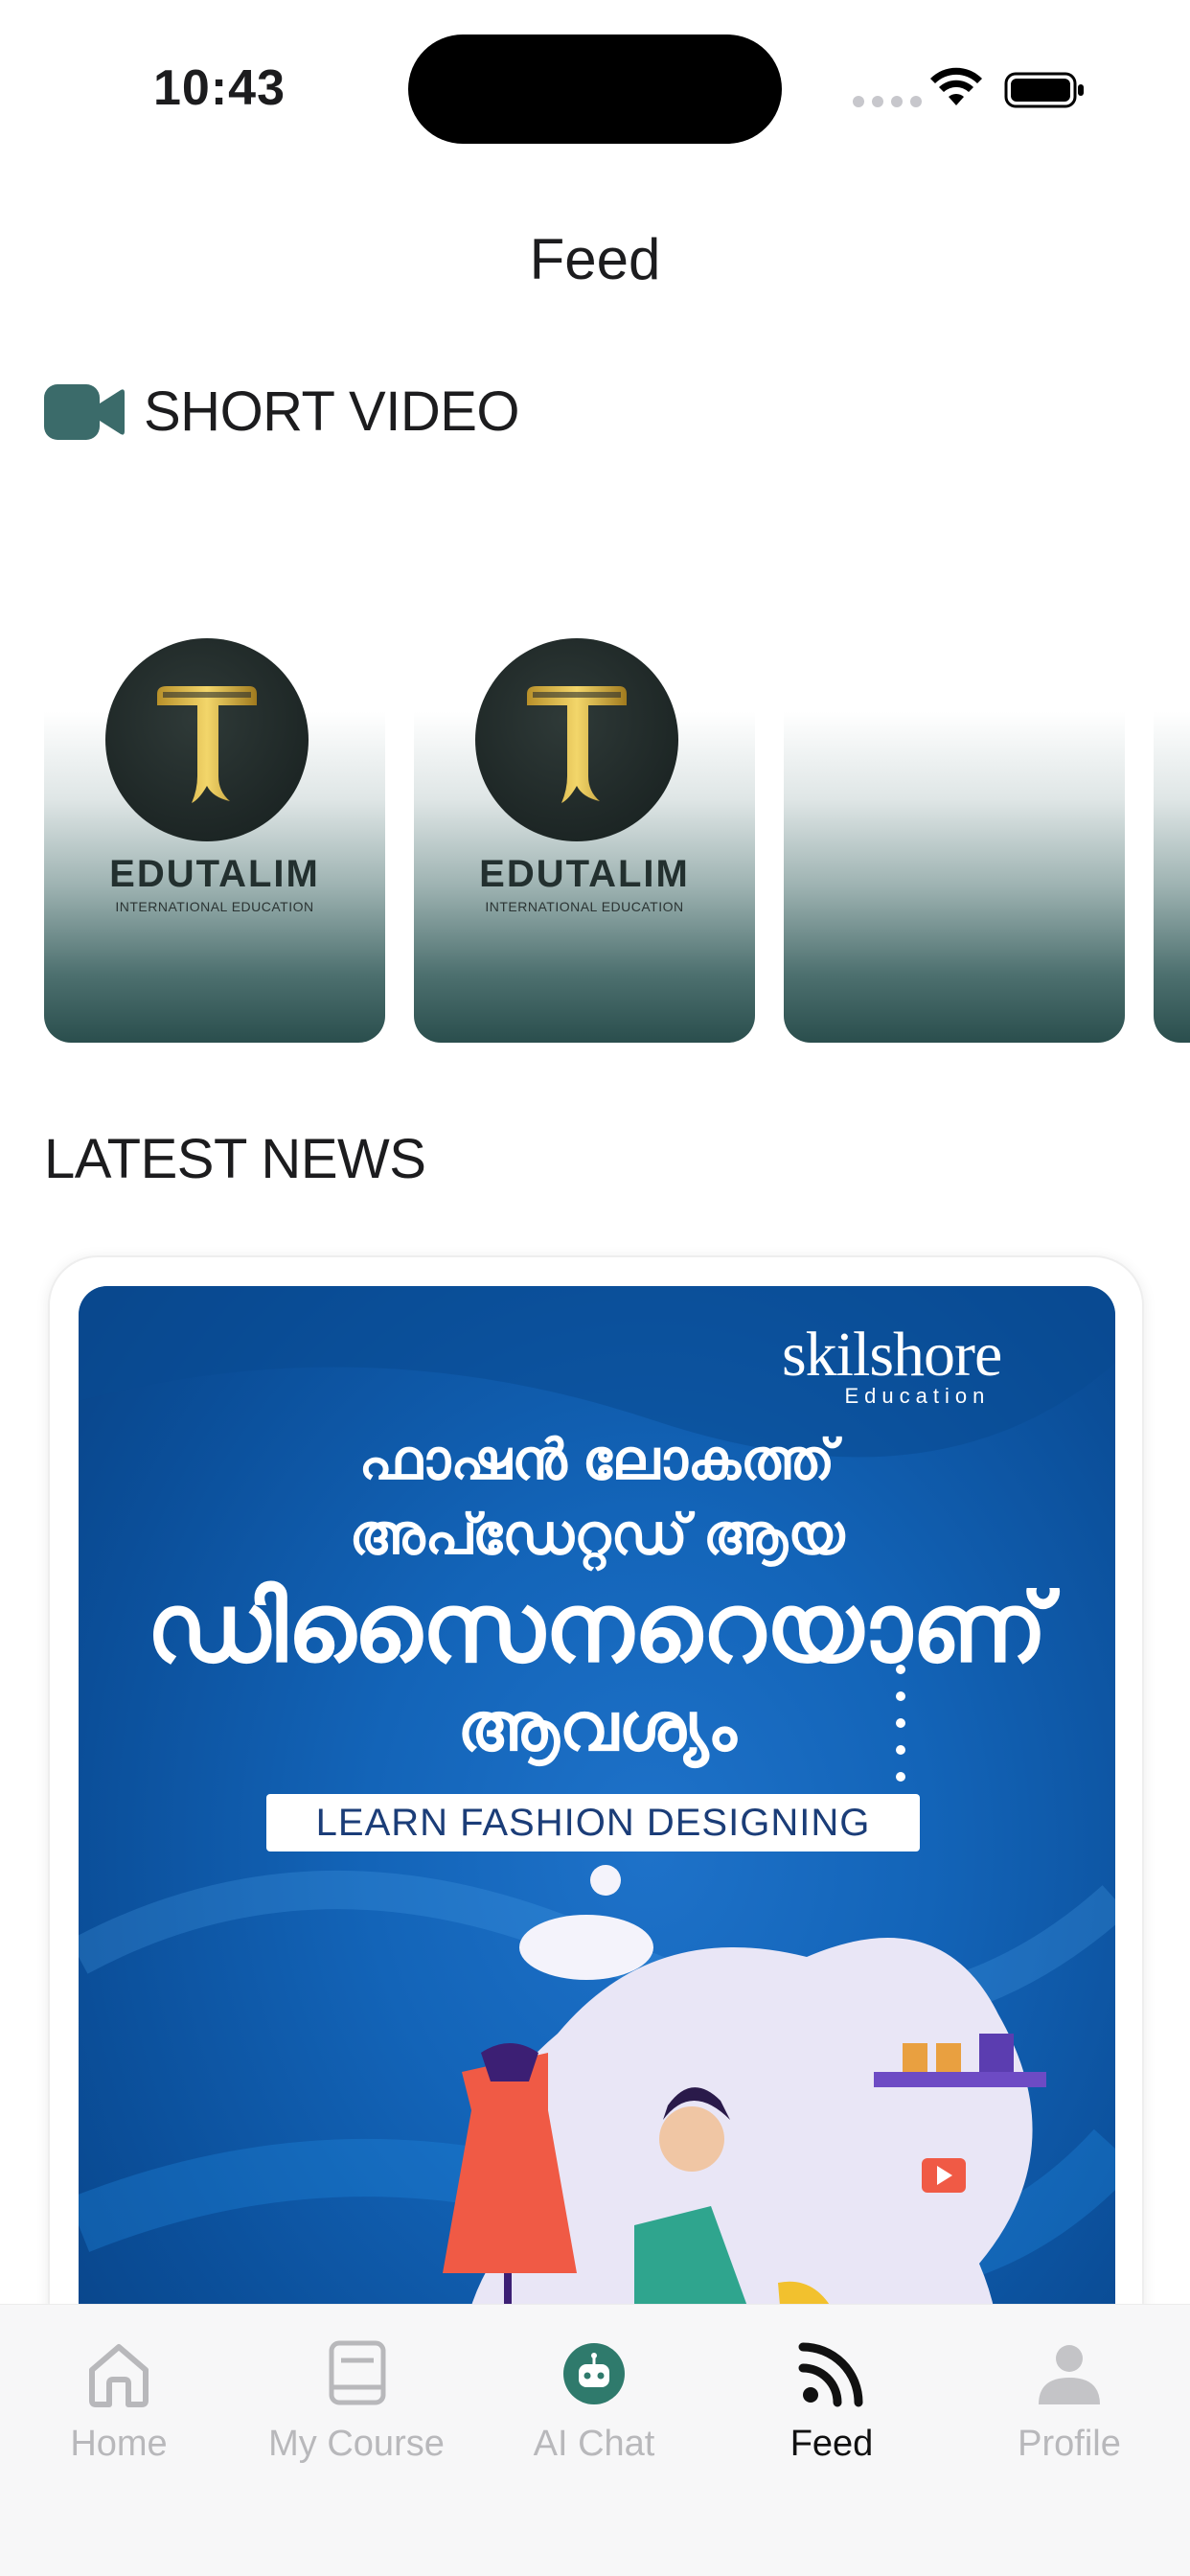 The width and height of the screenshot is (1190, 2576). Describe the element at coordinates (593, 1823) in the screenshot. I see `learn-fashion-banner: LEARN FASHION DESIGNING` at that location.